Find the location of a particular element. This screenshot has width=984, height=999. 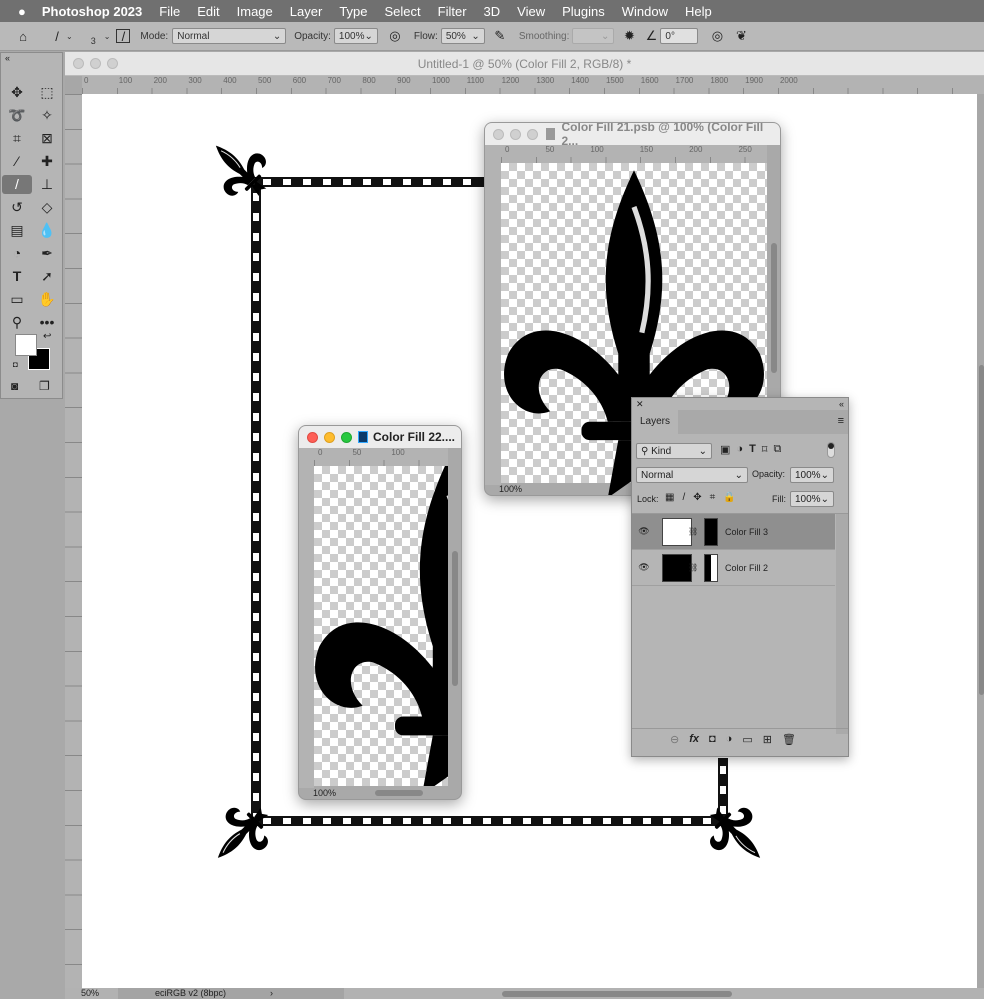

quick-mask-icon: ◙ is located at coordinates (14, 386).